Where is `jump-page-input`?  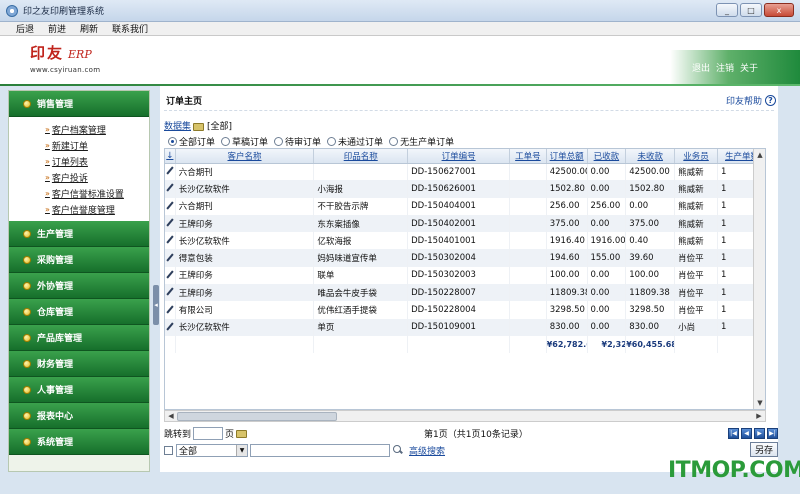 jump-page-input is located at coordinates (208, 433).